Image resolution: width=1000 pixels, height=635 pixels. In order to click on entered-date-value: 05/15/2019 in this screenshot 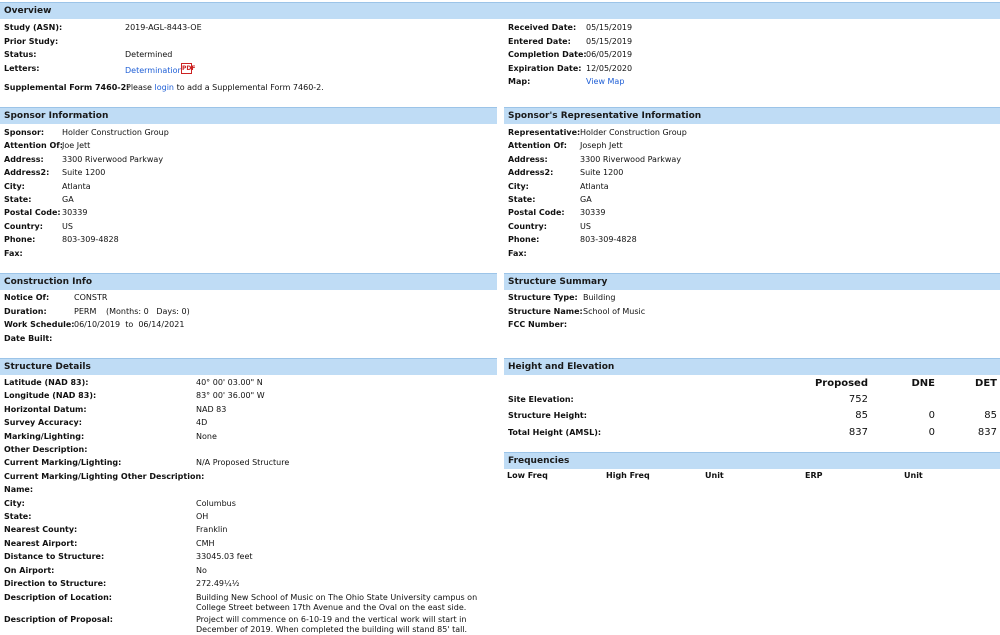, I will do `click(609, 41)`.